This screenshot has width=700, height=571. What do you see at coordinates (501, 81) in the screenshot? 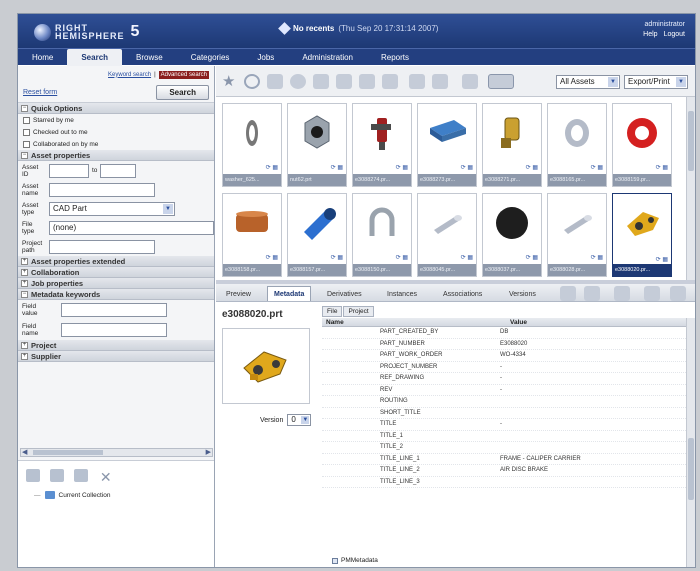
I see `grid-view-icon` at bounding box center [501, 81].